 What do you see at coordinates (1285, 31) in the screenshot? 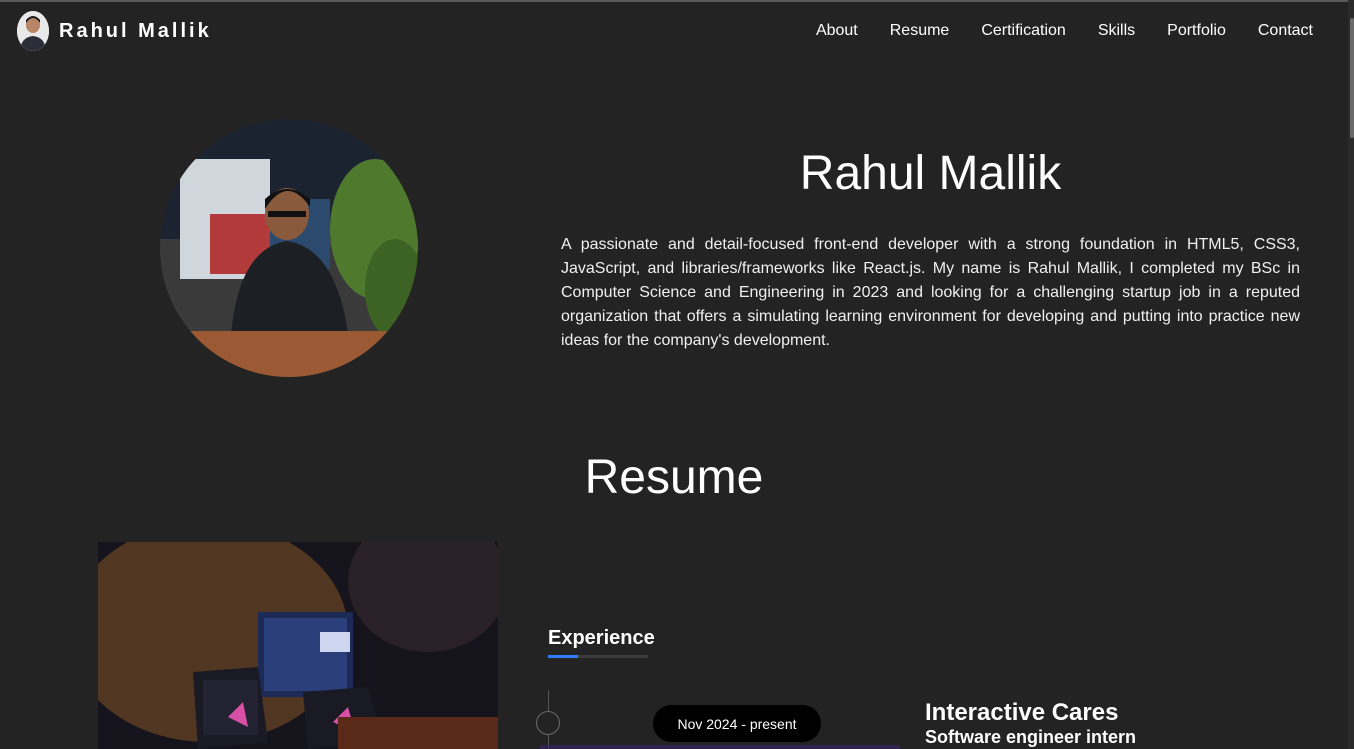
I see `nav-contact: Contact` at bounding box center [1285, 31].